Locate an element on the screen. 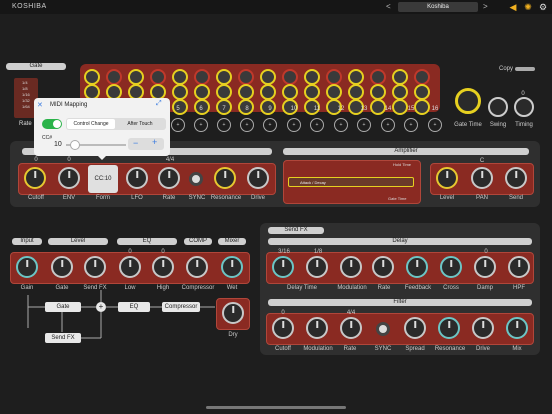  send-knob is located at coordinates (516, 178).